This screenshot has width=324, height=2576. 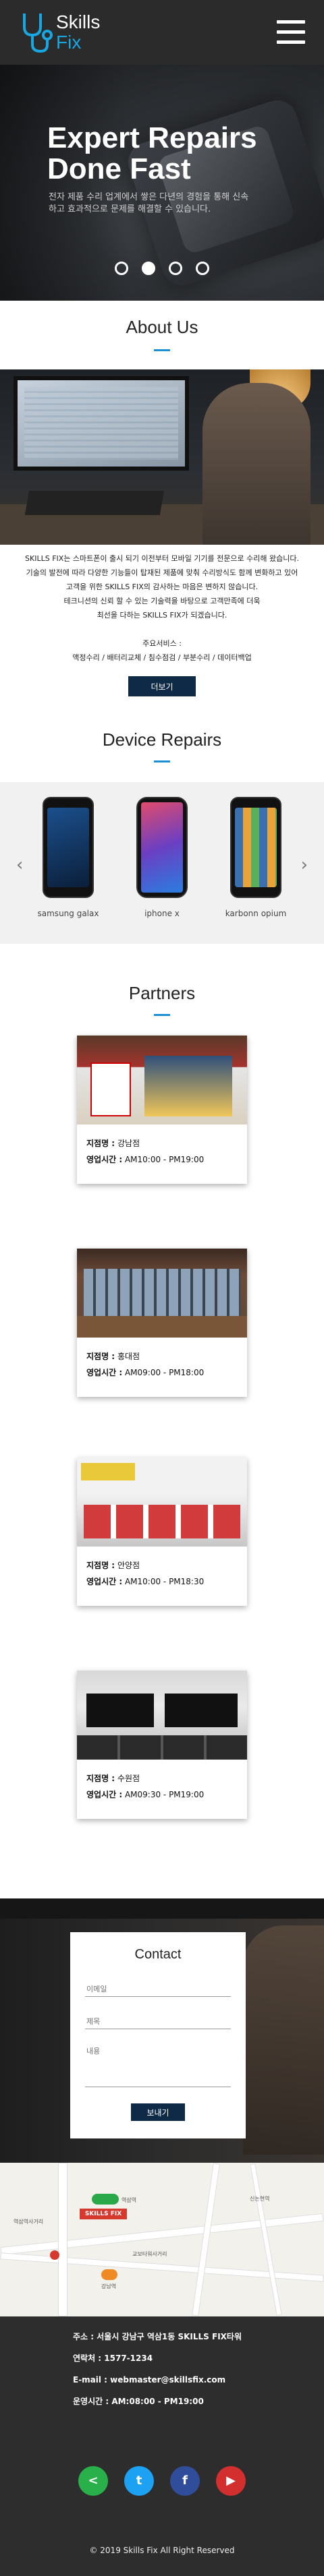 What do you see at coordinates (162, 740) in the screenshot?
I see `device-repairs-title: Device Repairs` at bounding box center [162, 740].